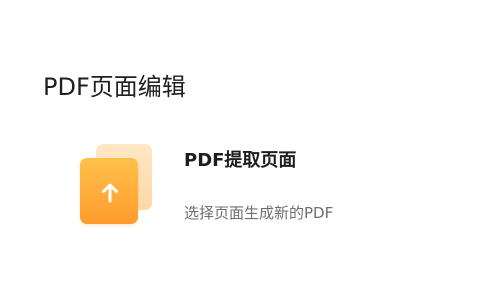 This screenshot has width=500, height=300. I want to click on upload-arrow-icon, so click(110, 193).